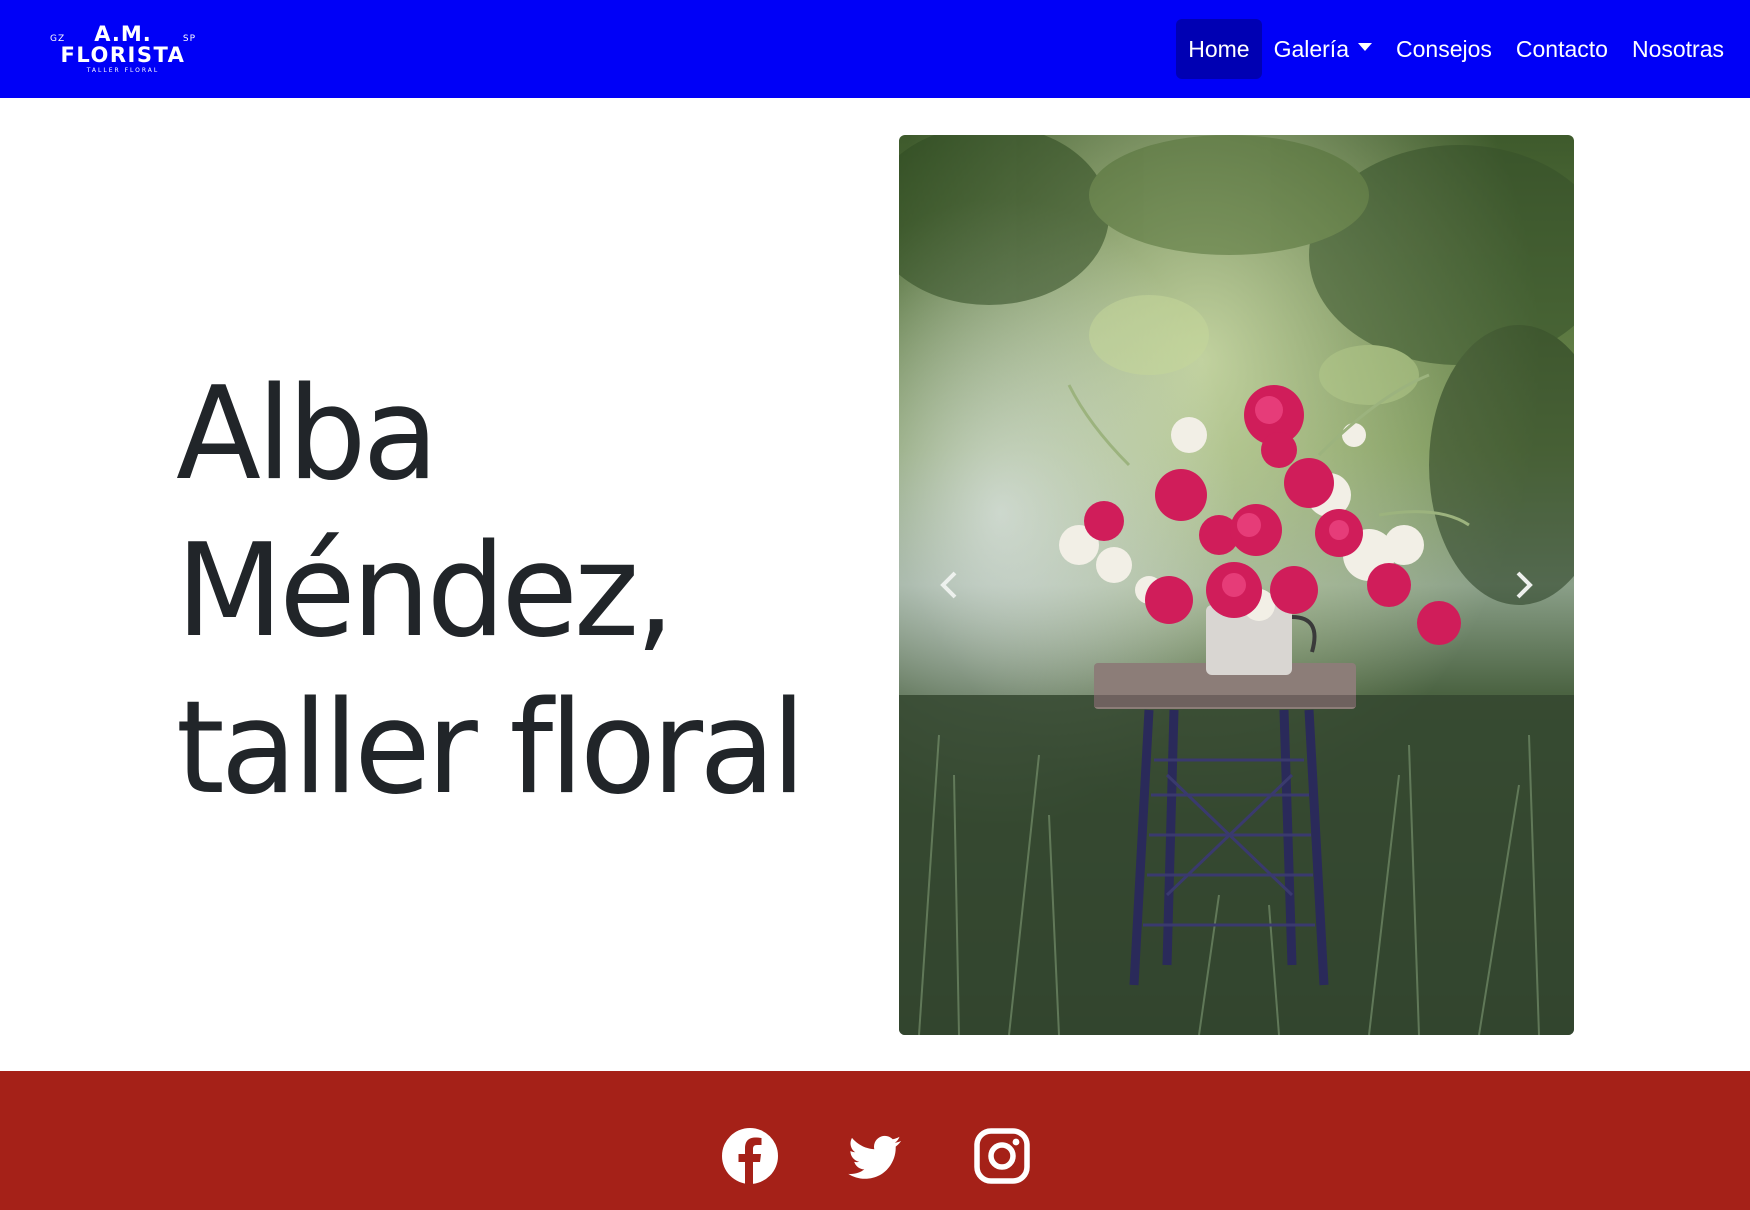 The image size is (1750, 1210). Describe the element at coordinates (123, 34) in the screenshot. I see `logo-top-row: GZ A.M. SP` at that location.